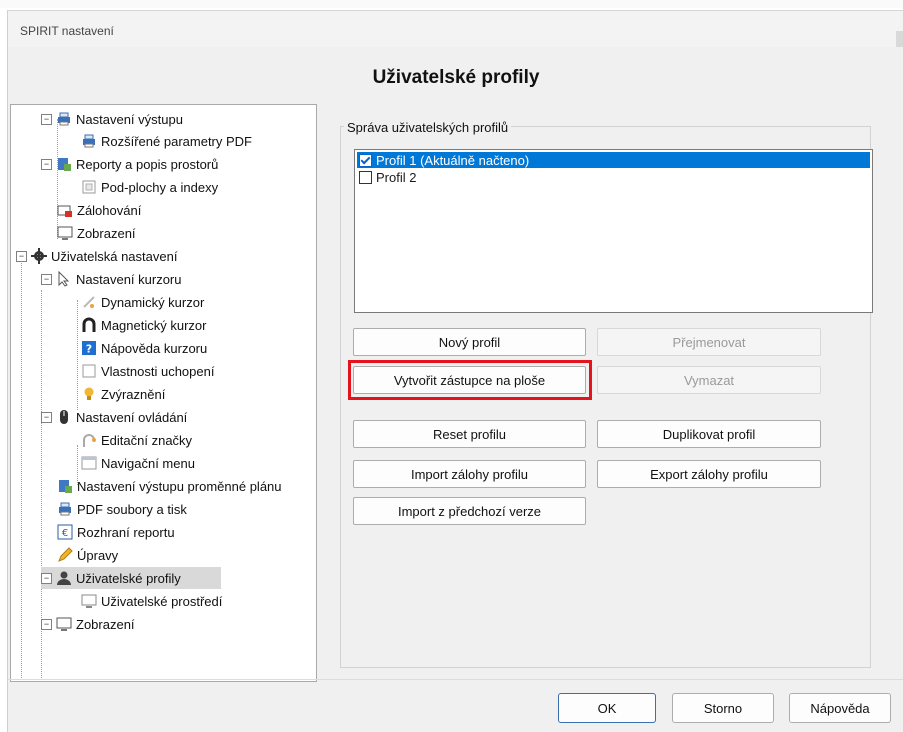 This screenshot has width=903, height=732. I want to click on tree-item-navigation-menu: Navigační menu, so click(138, 463).